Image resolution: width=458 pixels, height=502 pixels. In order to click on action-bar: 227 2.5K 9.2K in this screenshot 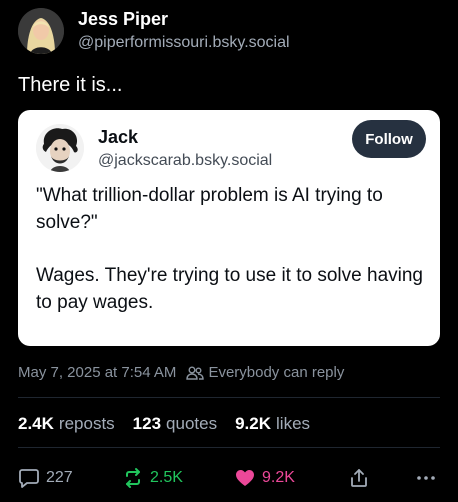, I will do `click(229, 478)`.